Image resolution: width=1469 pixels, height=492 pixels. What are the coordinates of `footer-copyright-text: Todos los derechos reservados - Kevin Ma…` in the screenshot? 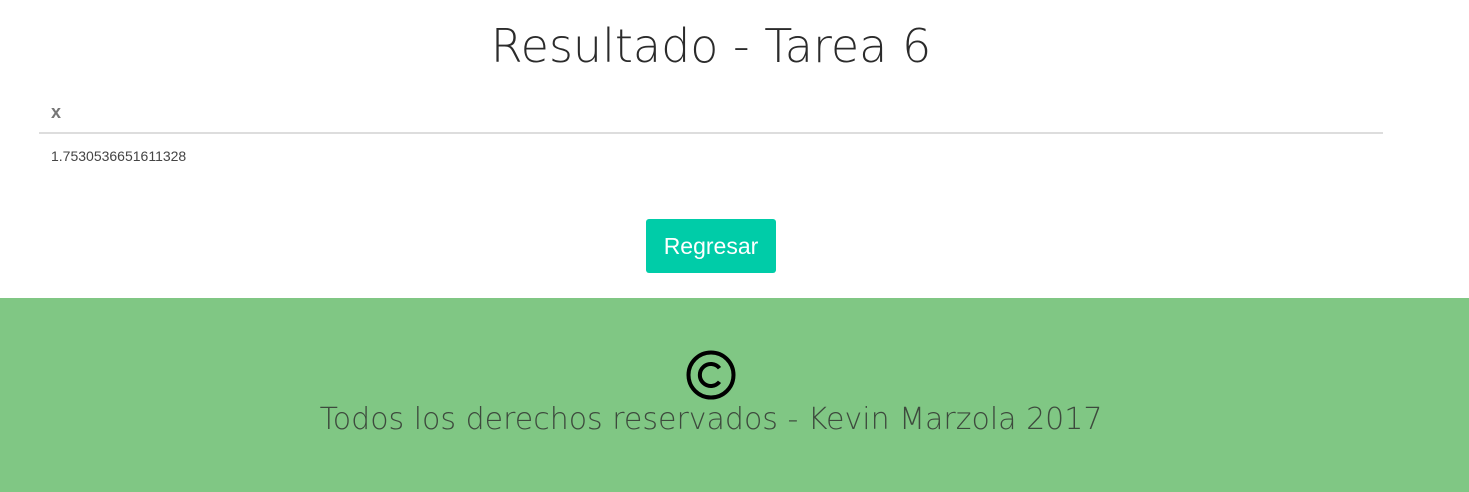 It's located at (711, 419).